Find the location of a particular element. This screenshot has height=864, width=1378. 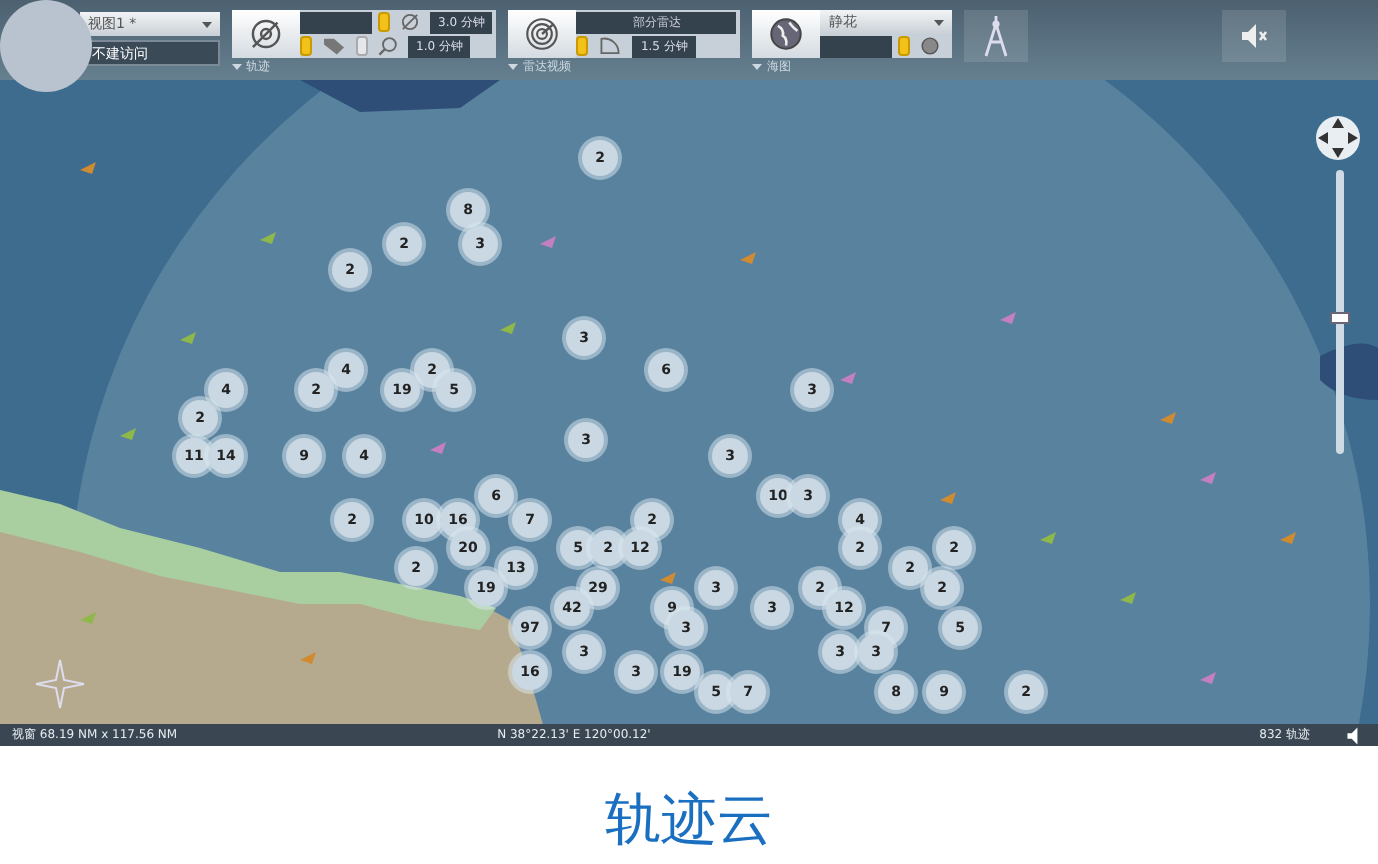

zoom-slider is located at coordinates (1340, 312).